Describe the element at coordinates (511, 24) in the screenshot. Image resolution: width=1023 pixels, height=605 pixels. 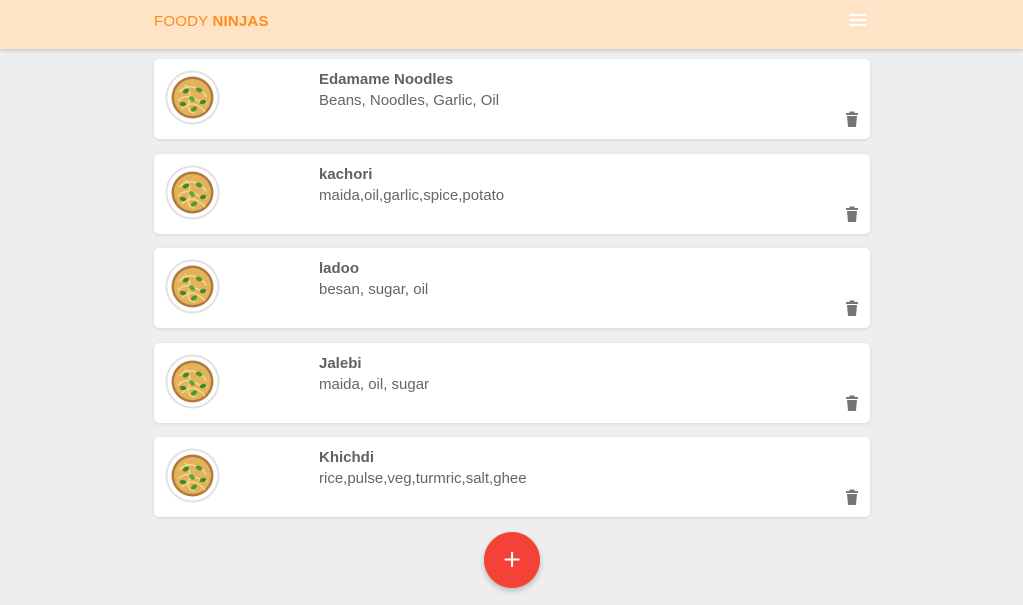
I see `navbar: FOODY NINJAS` at that location.